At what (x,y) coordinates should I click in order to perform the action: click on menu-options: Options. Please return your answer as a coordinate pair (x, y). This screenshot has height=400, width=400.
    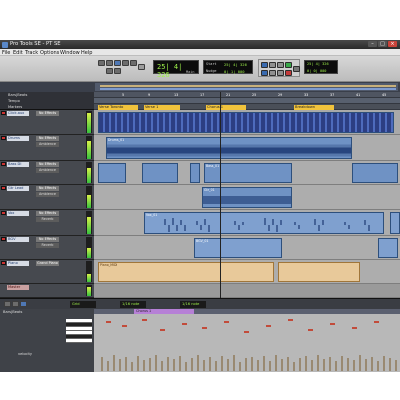
    Looking at the image, I should click on (49, 53).